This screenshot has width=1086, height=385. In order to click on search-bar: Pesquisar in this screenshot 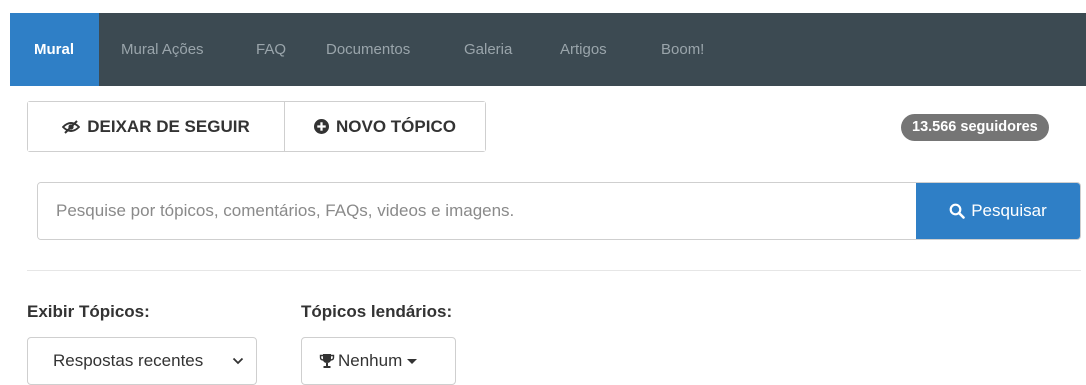, I will do `click(559, 211)`.